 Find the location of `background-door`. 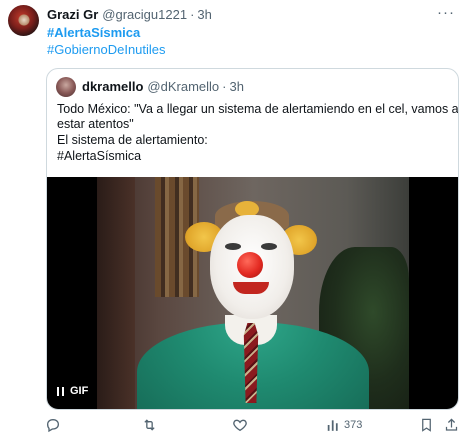

background-door is located at coordinates (116, 293).